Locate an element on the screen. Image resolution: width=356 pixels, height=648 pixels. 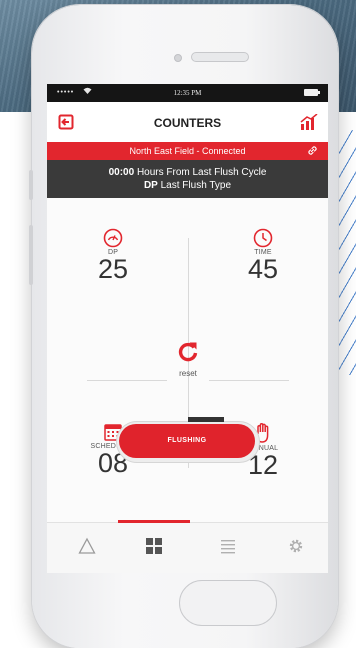
connection-status: North East Field - Connected is located at coordinates (187, 151).